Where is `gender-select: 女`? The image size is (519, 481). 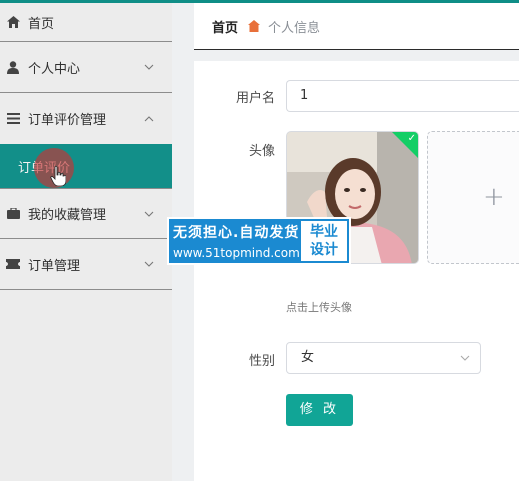
gender-select: 女 is located at coordinates (383, 358).